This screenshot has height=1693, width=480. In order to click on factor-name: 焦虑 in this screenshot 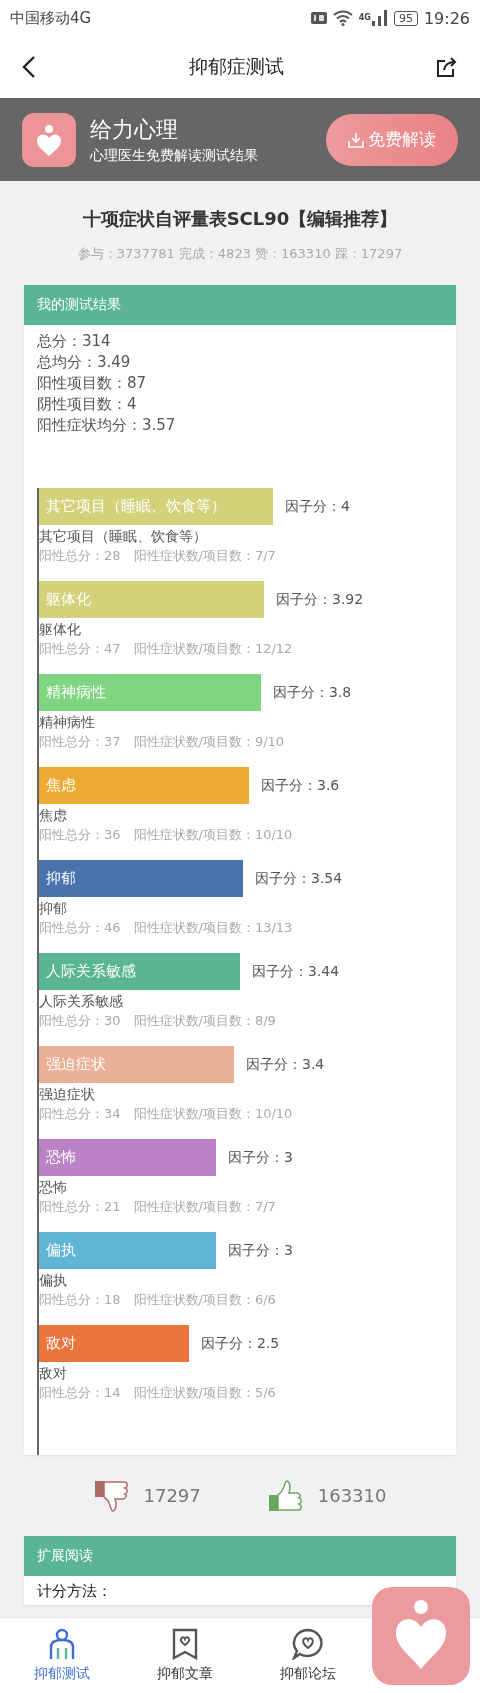, I will do `click(53, 815)`.